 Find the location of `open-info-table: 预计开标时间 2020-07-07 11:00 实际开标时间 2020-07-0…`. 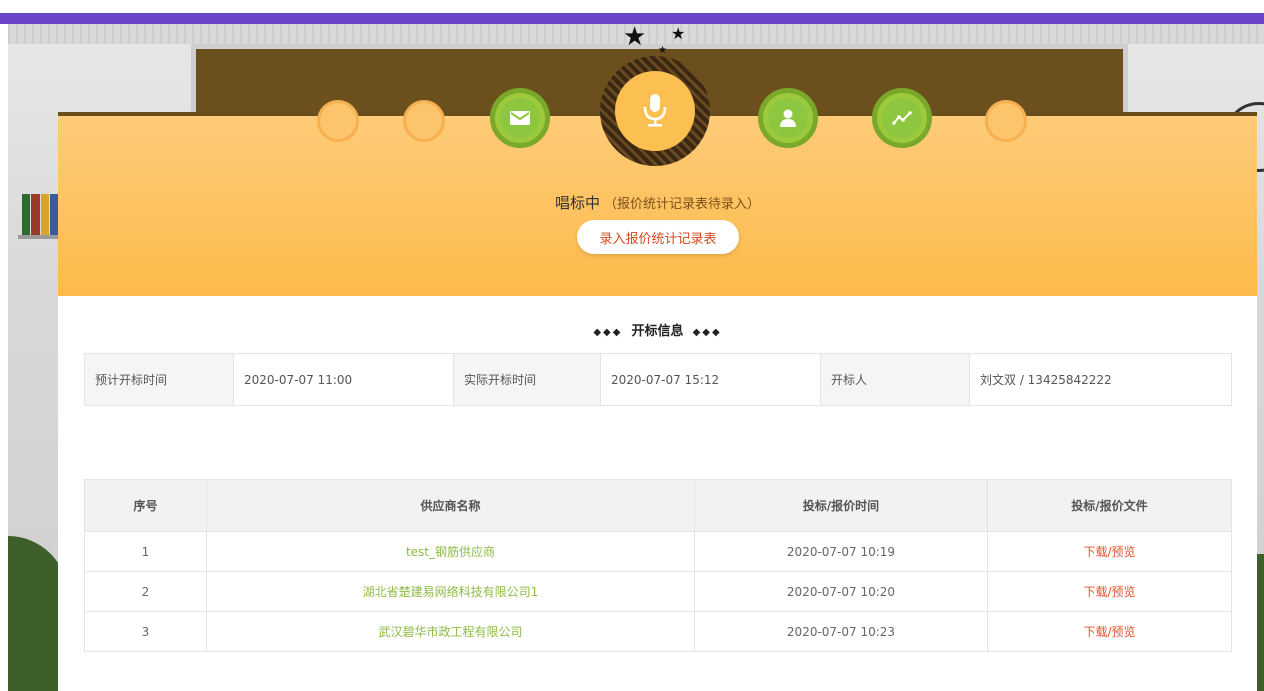

open-info-table: 预计开标时间 2020-07-07 11:00 实际开标时间 2020-07-0… is located at coordinates (658, 379).